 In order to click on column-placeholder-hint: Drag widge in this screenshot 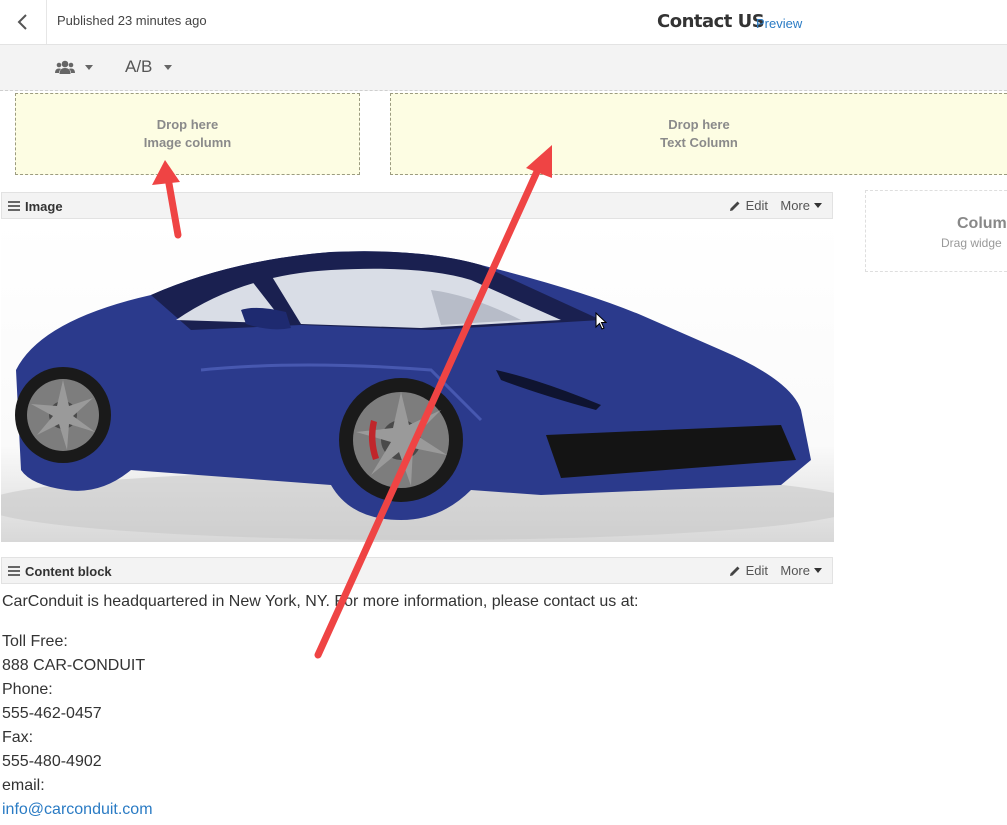, I will do `click(971, 243)`.